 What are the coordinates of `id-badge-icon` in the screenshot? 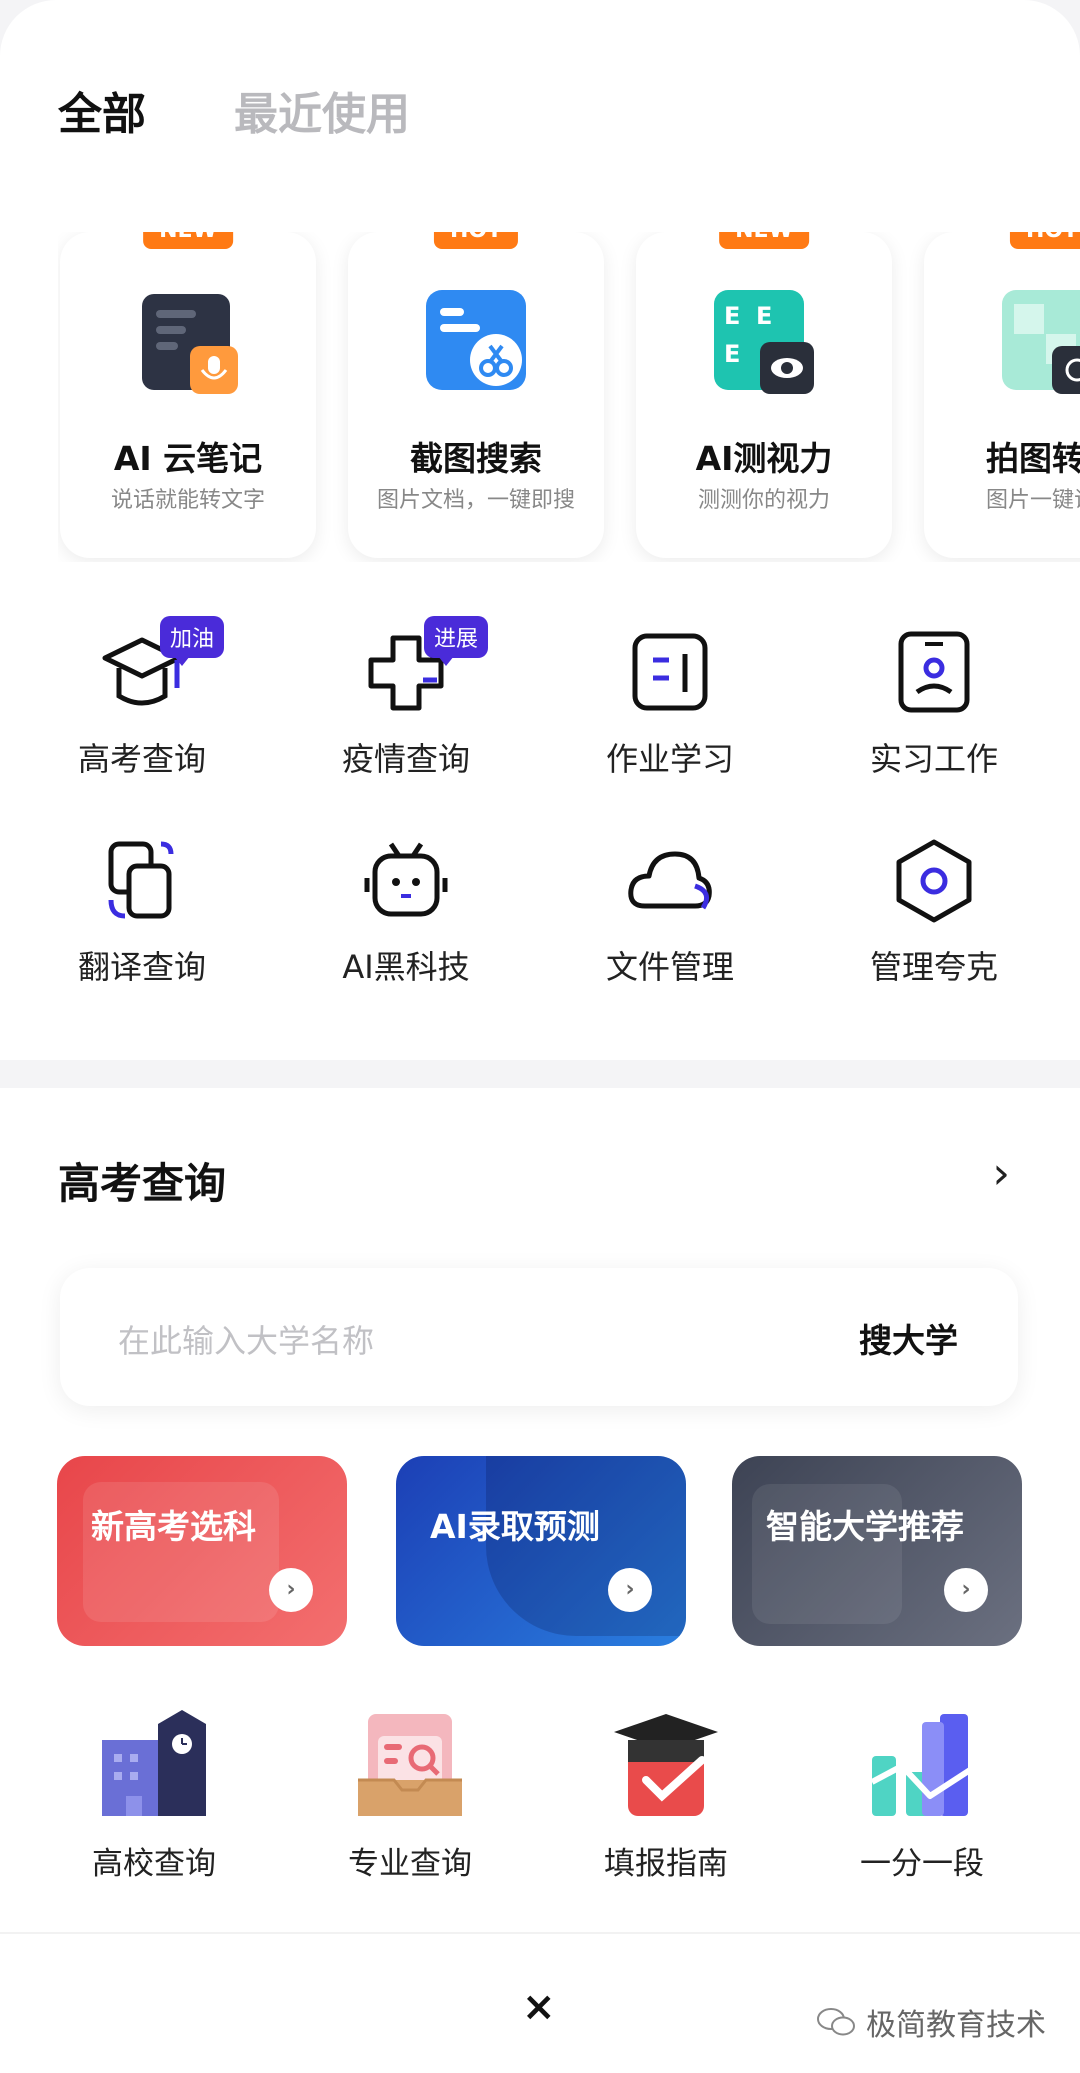 It's located at (934, 672).